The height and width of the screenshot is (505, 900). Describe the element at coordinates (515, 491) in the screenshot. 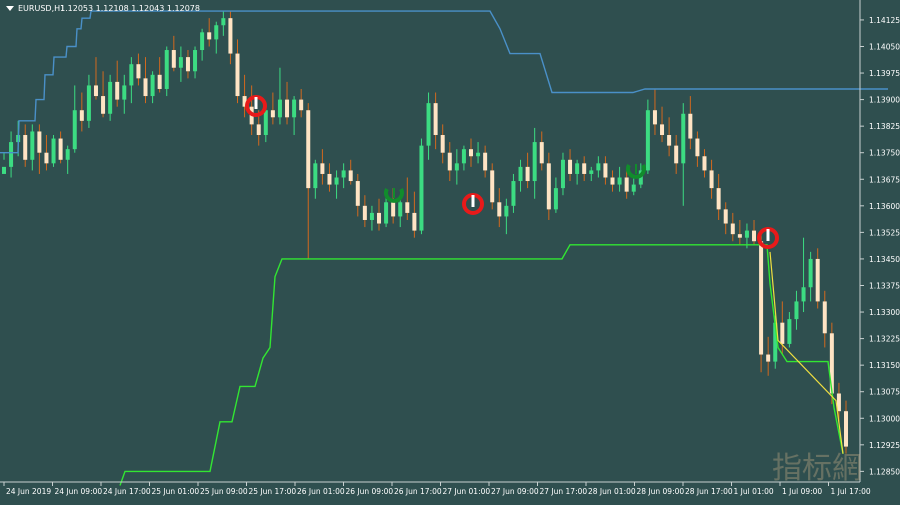

I see `x-tick-label: 27 Jun 09:00` at that location.